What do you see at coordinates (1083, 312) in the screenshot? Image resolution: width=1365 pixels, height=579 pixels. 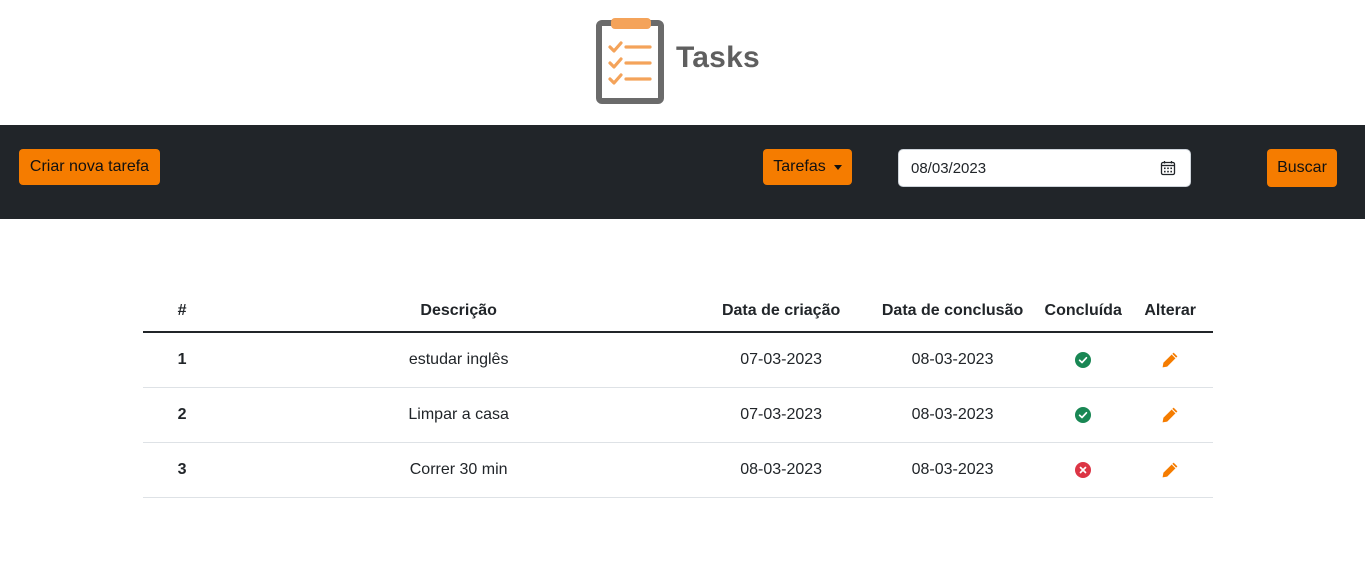 I see `header-done: Concluída` at bounding box center [1083, 312].